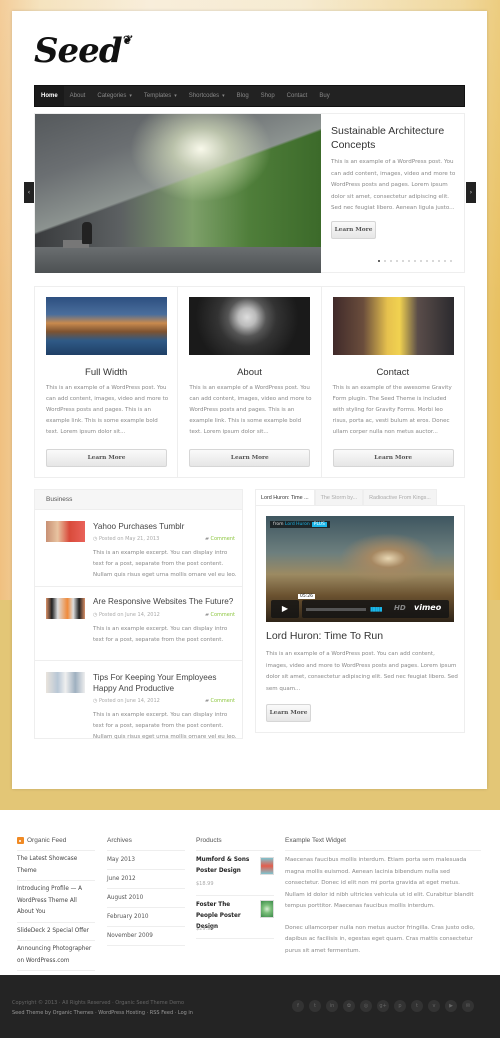 The height and width of the screenshot is (1038, 500). What do you see at coordinates (468, 1006) in the screenshot?
I see `email-icon: ✉` at bounding box center [468, 1006].